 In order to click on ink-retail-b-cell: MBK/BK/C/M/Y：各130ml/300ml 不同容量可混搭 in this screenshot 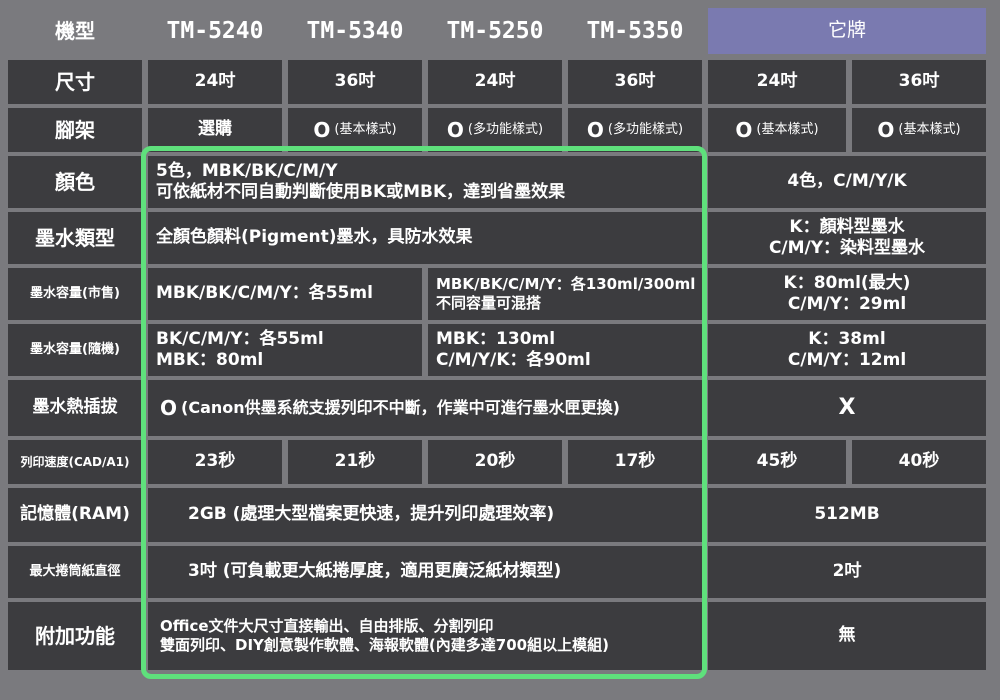, I will do `click(565, 294)`.